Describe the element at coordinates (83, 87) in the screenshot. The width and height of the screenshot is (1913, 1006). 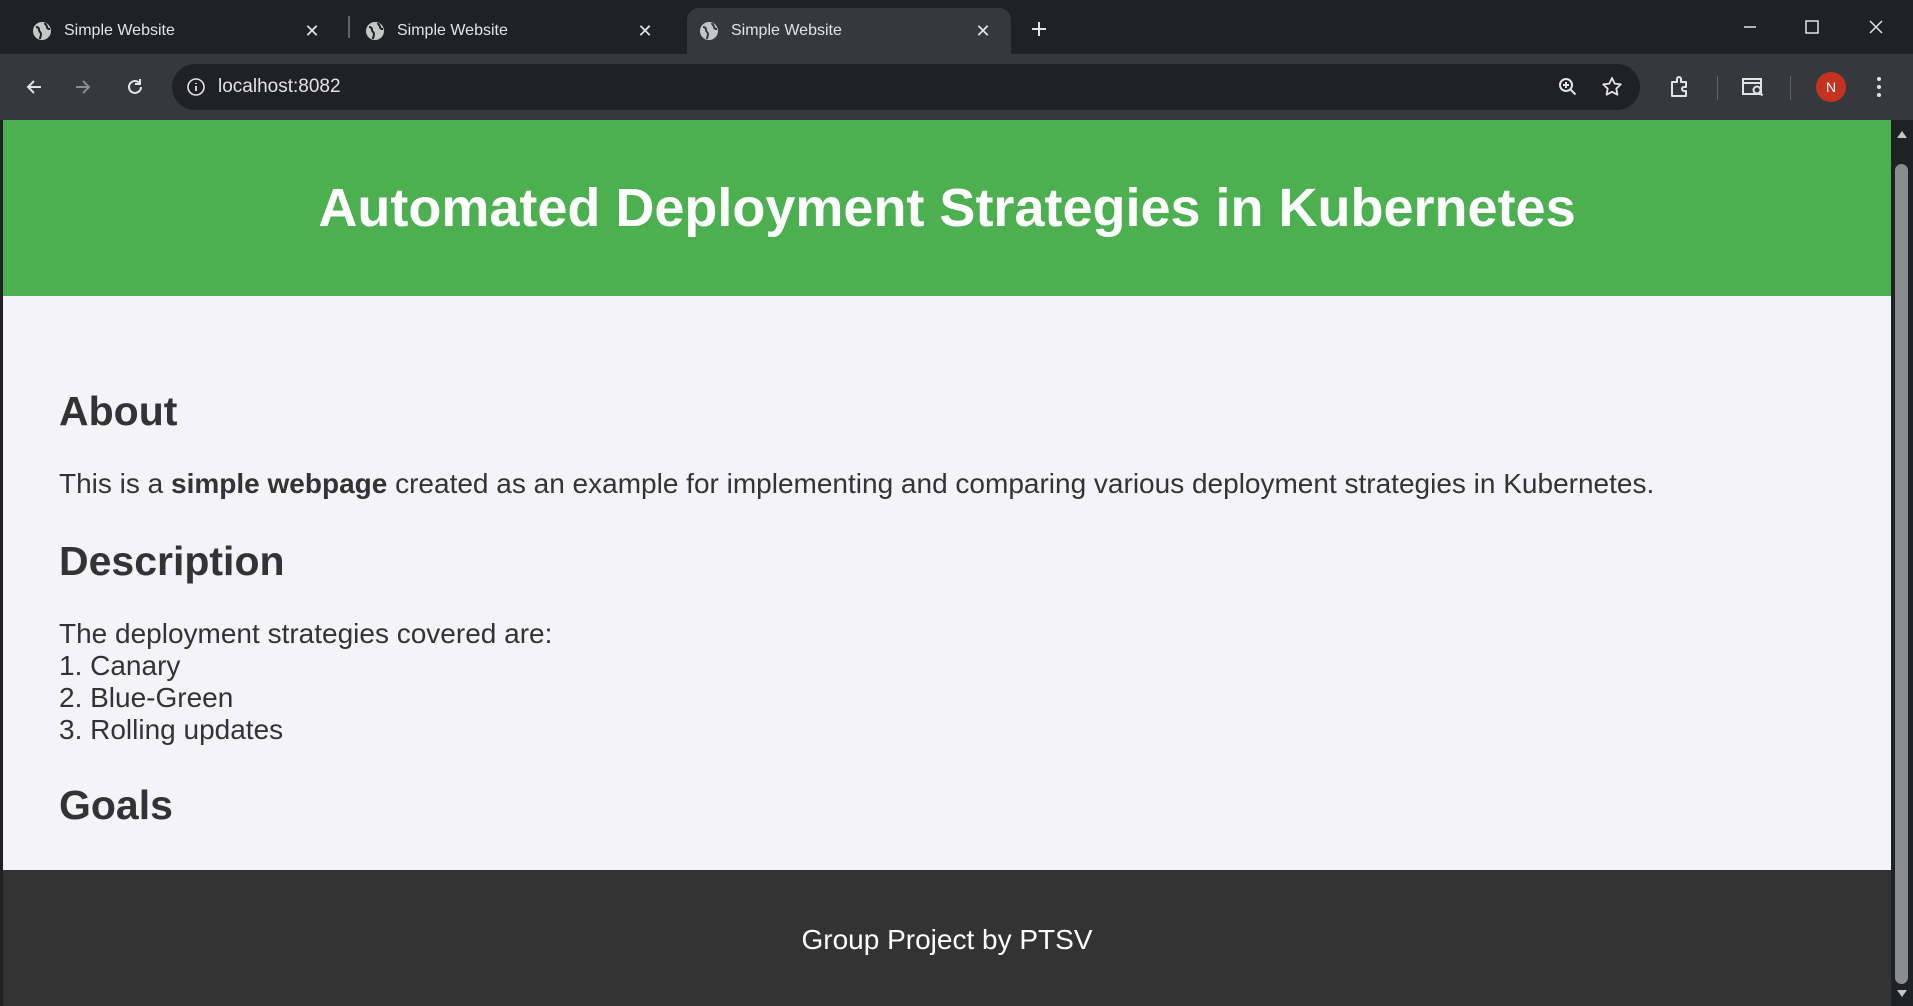
I see `forward-icon` at that location.